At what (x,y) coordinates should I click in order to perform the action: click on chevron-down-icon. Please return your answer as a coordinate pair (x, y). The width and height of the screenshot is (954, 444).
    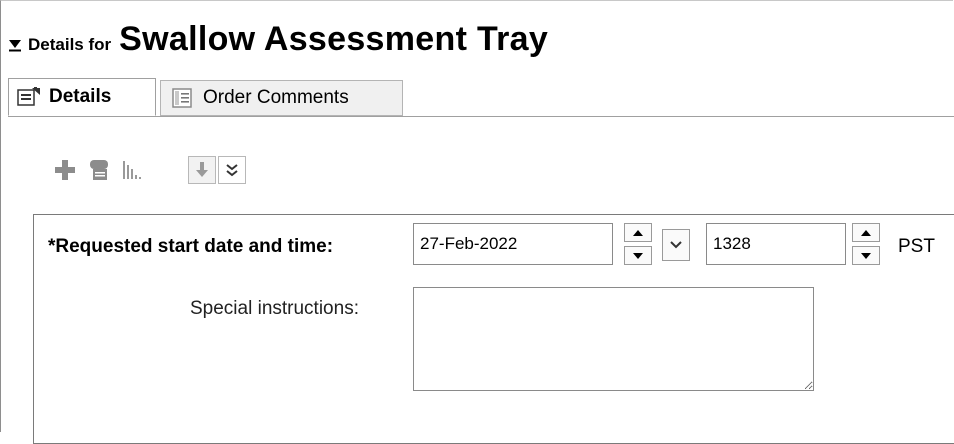
    Looking at the image, I should click on (676, 245).